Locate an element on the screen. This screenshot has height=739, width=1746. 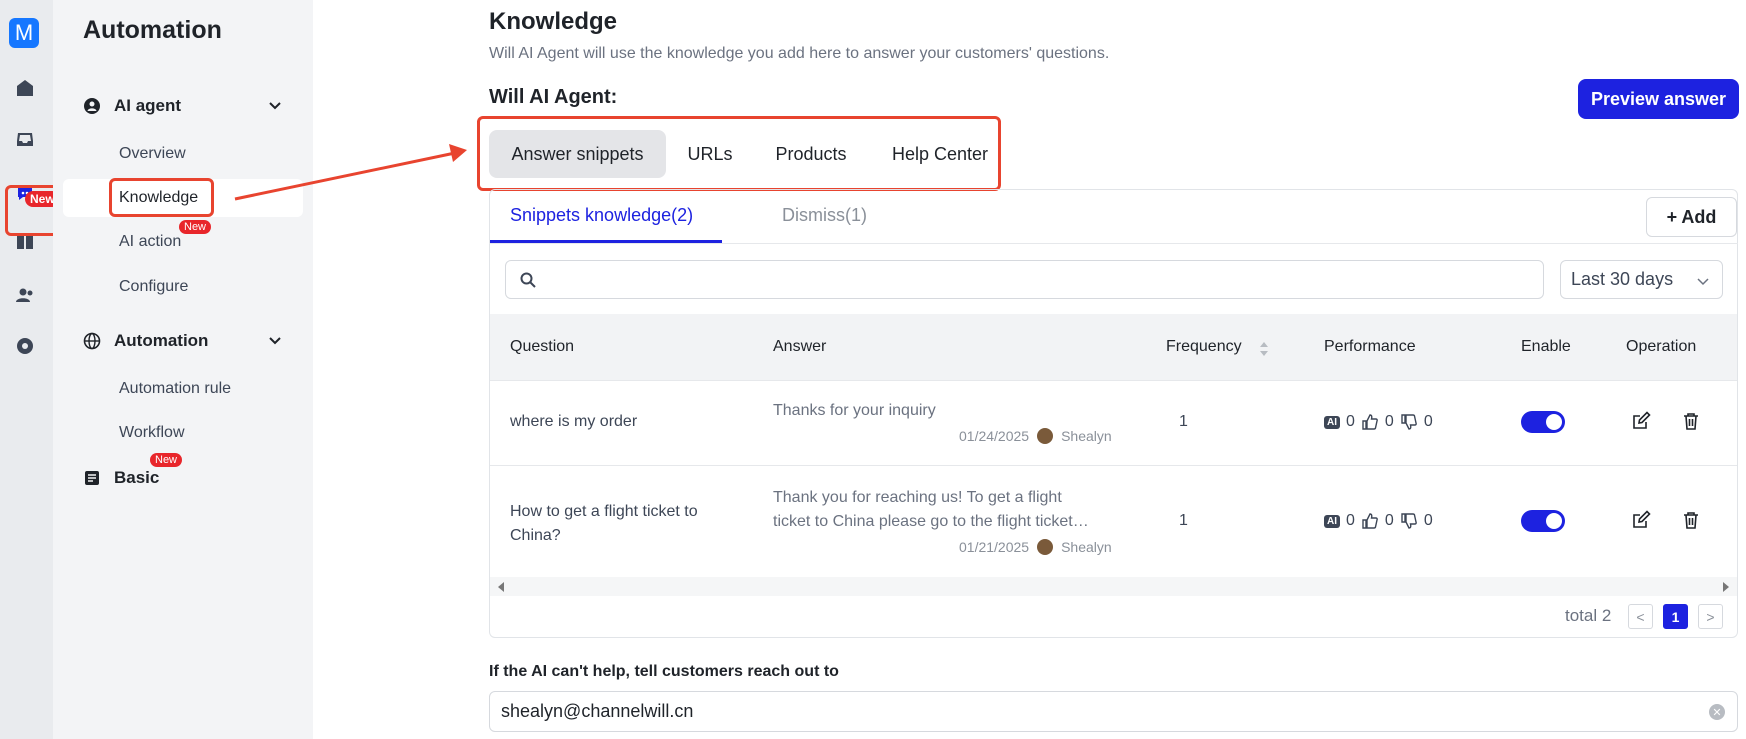
book-icon is located at coordinates (25, 242).